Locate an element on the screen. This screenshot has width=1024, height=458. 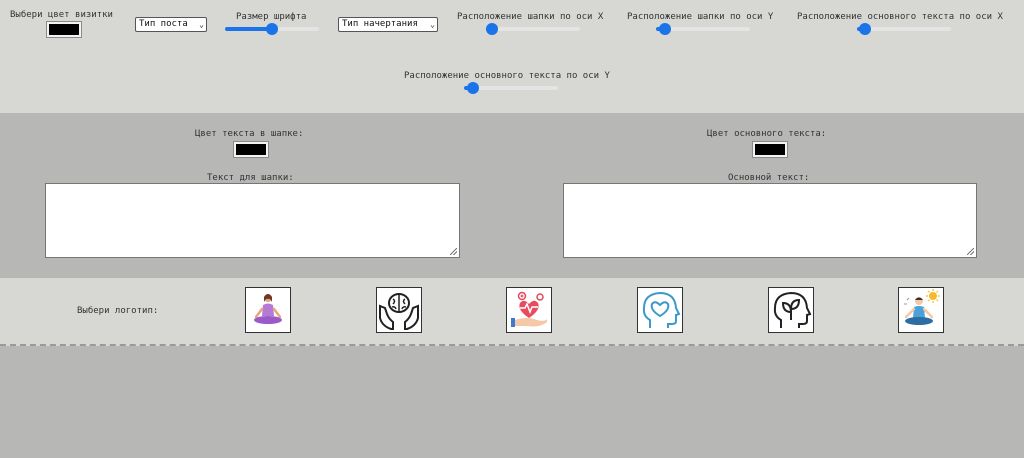
header-color-label: Цвет текста в шапке: is located at coordinates (249, 134).